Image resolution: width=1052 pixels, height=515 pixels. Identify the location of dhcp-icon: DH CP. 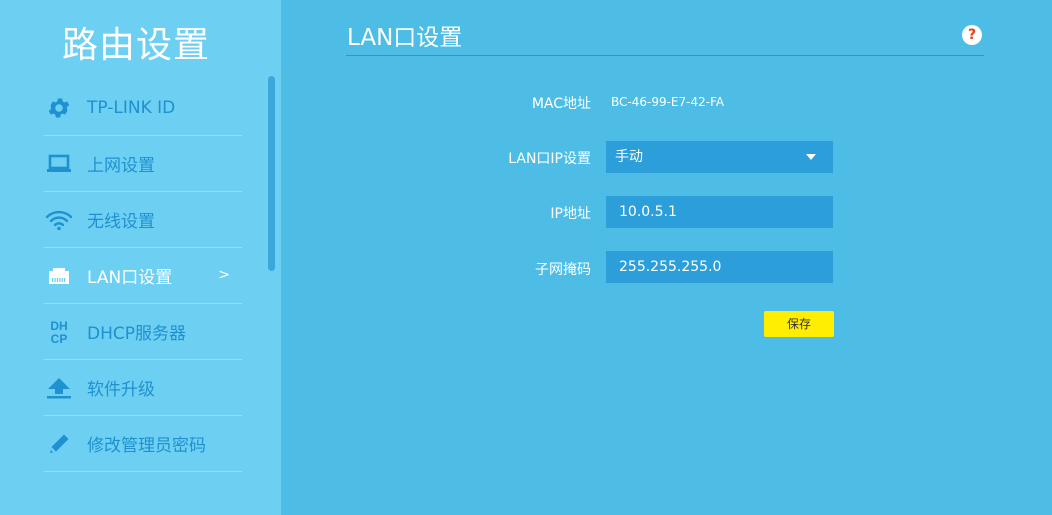
(59, 332).